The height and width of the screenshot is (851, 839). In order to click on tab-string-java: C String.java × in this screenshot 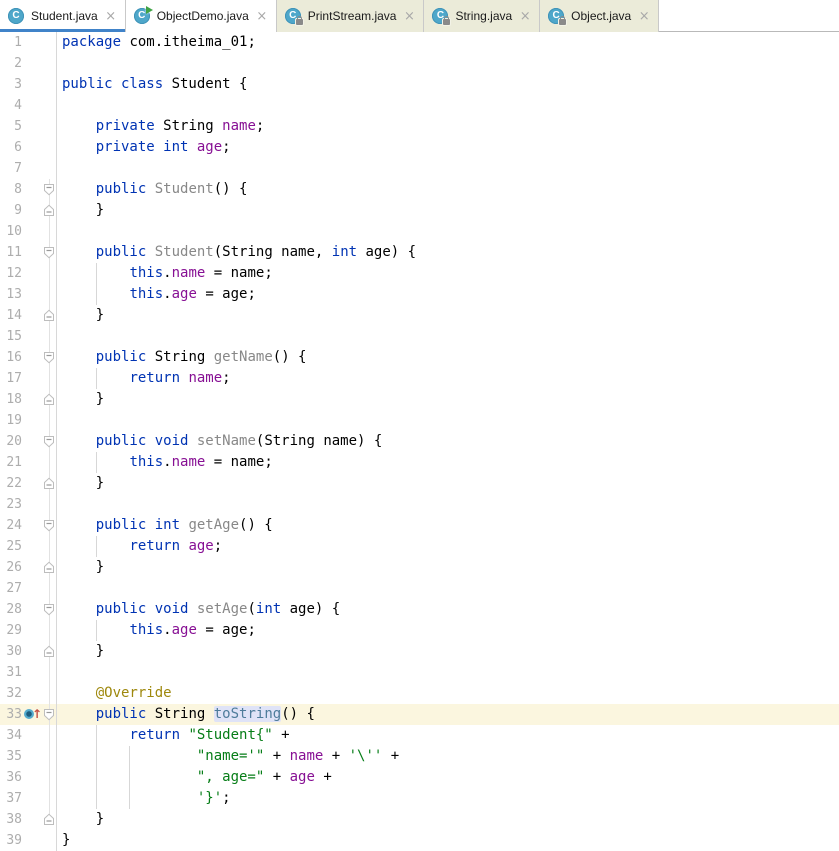, I will do `click(482, 16)`.